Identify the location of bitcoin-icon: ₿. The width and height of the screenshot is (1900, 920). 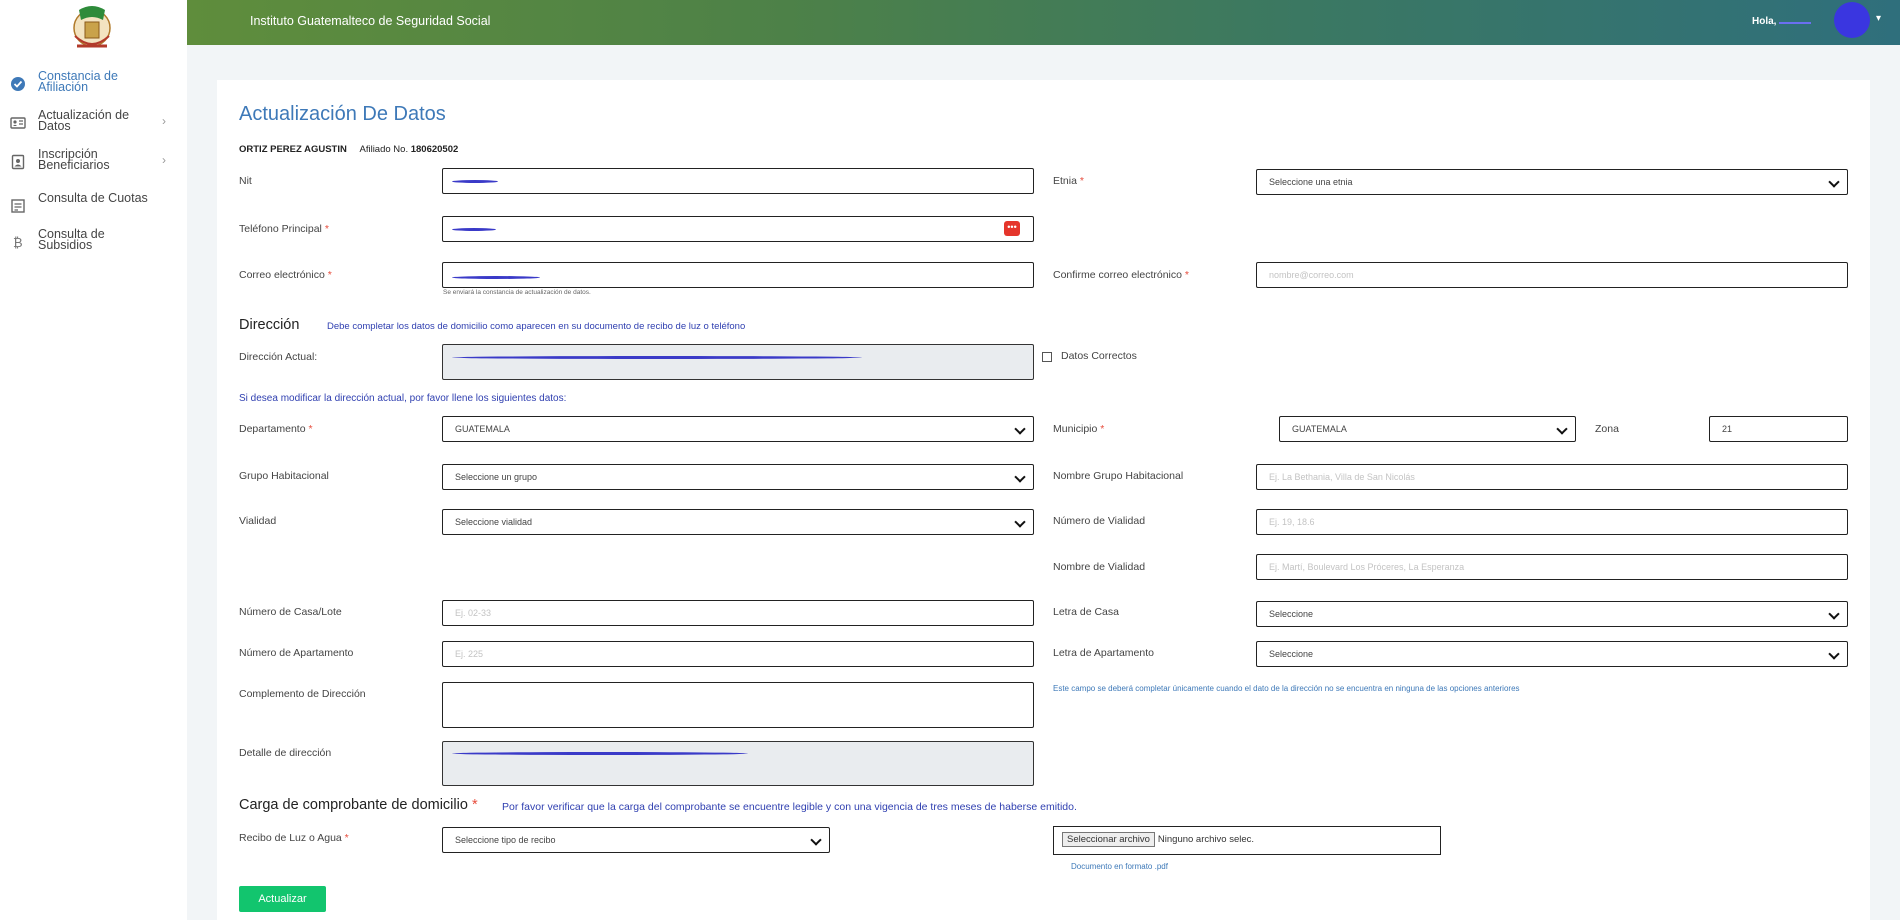
(18, 243).